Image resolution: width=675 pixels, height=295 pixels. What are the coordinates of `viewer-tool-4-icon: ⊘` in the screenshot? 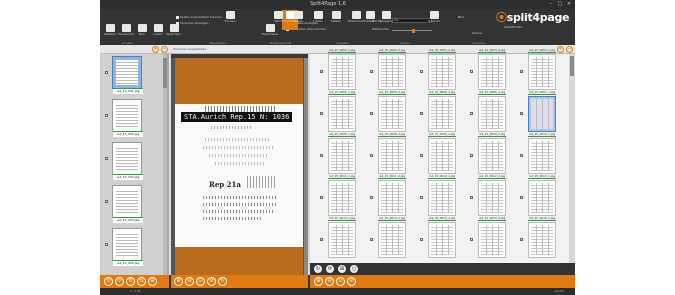 It's located at (211, 281).